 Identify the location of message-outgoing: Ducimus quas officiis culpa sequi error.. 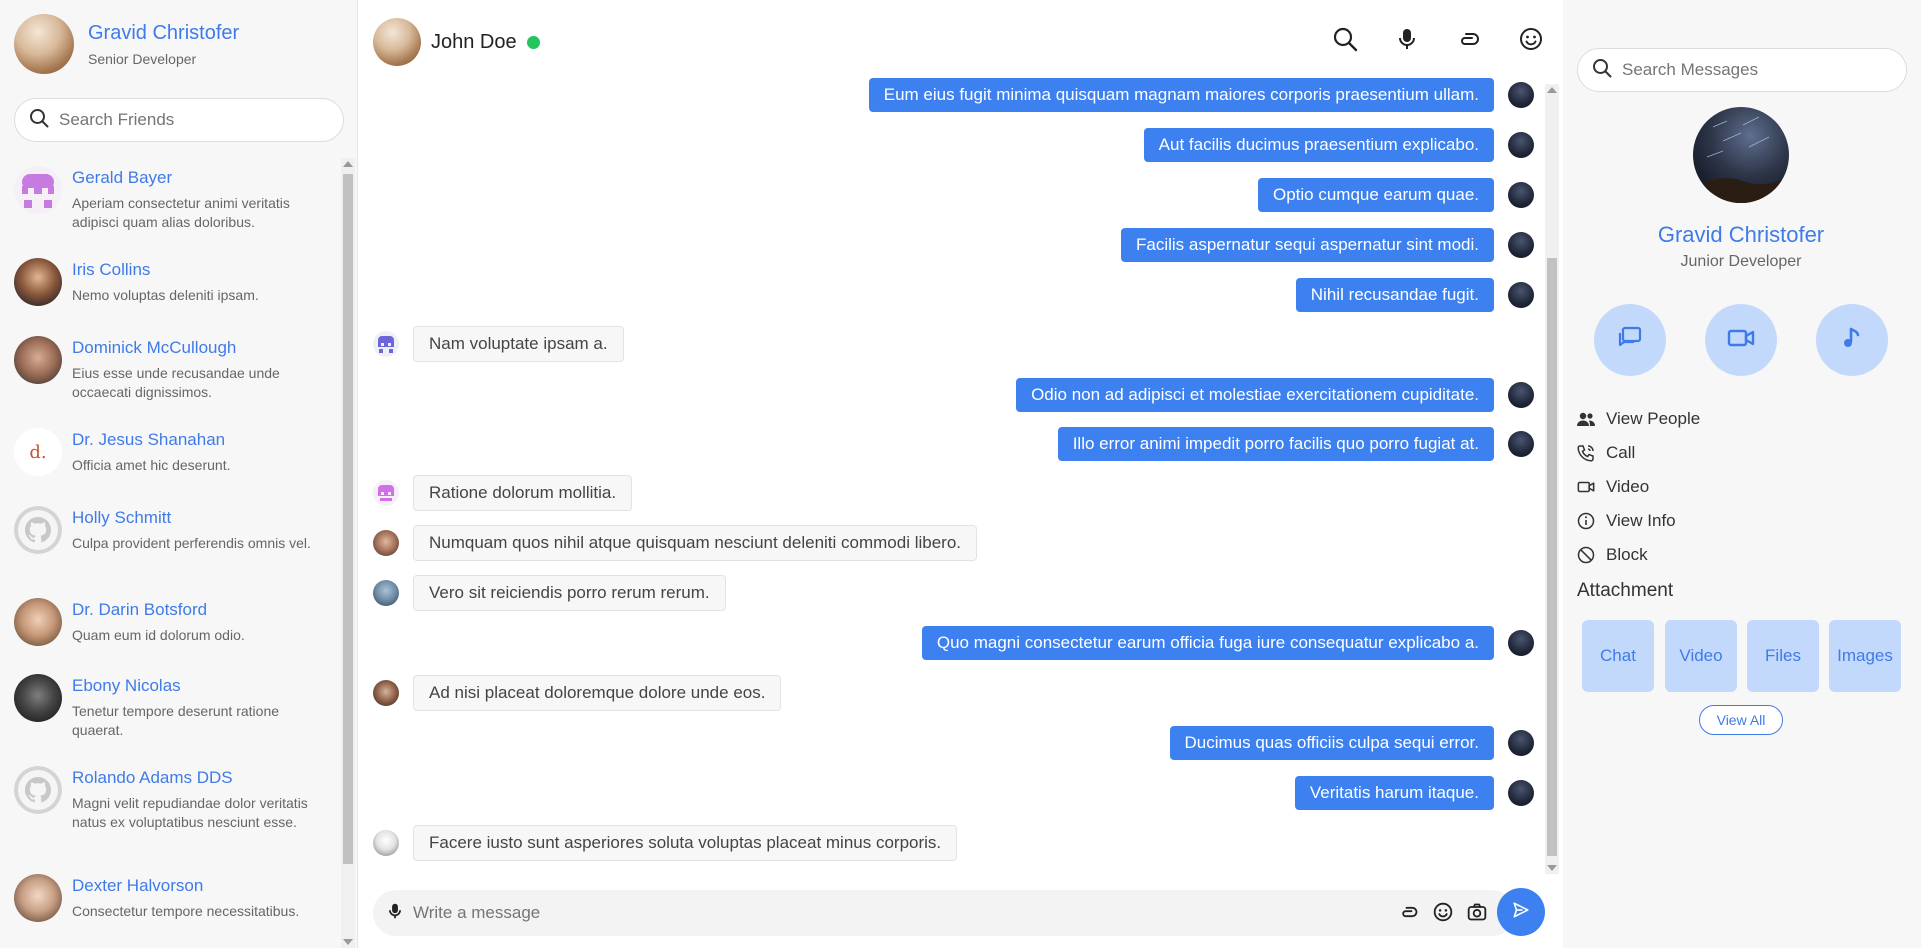
(1351, 743).